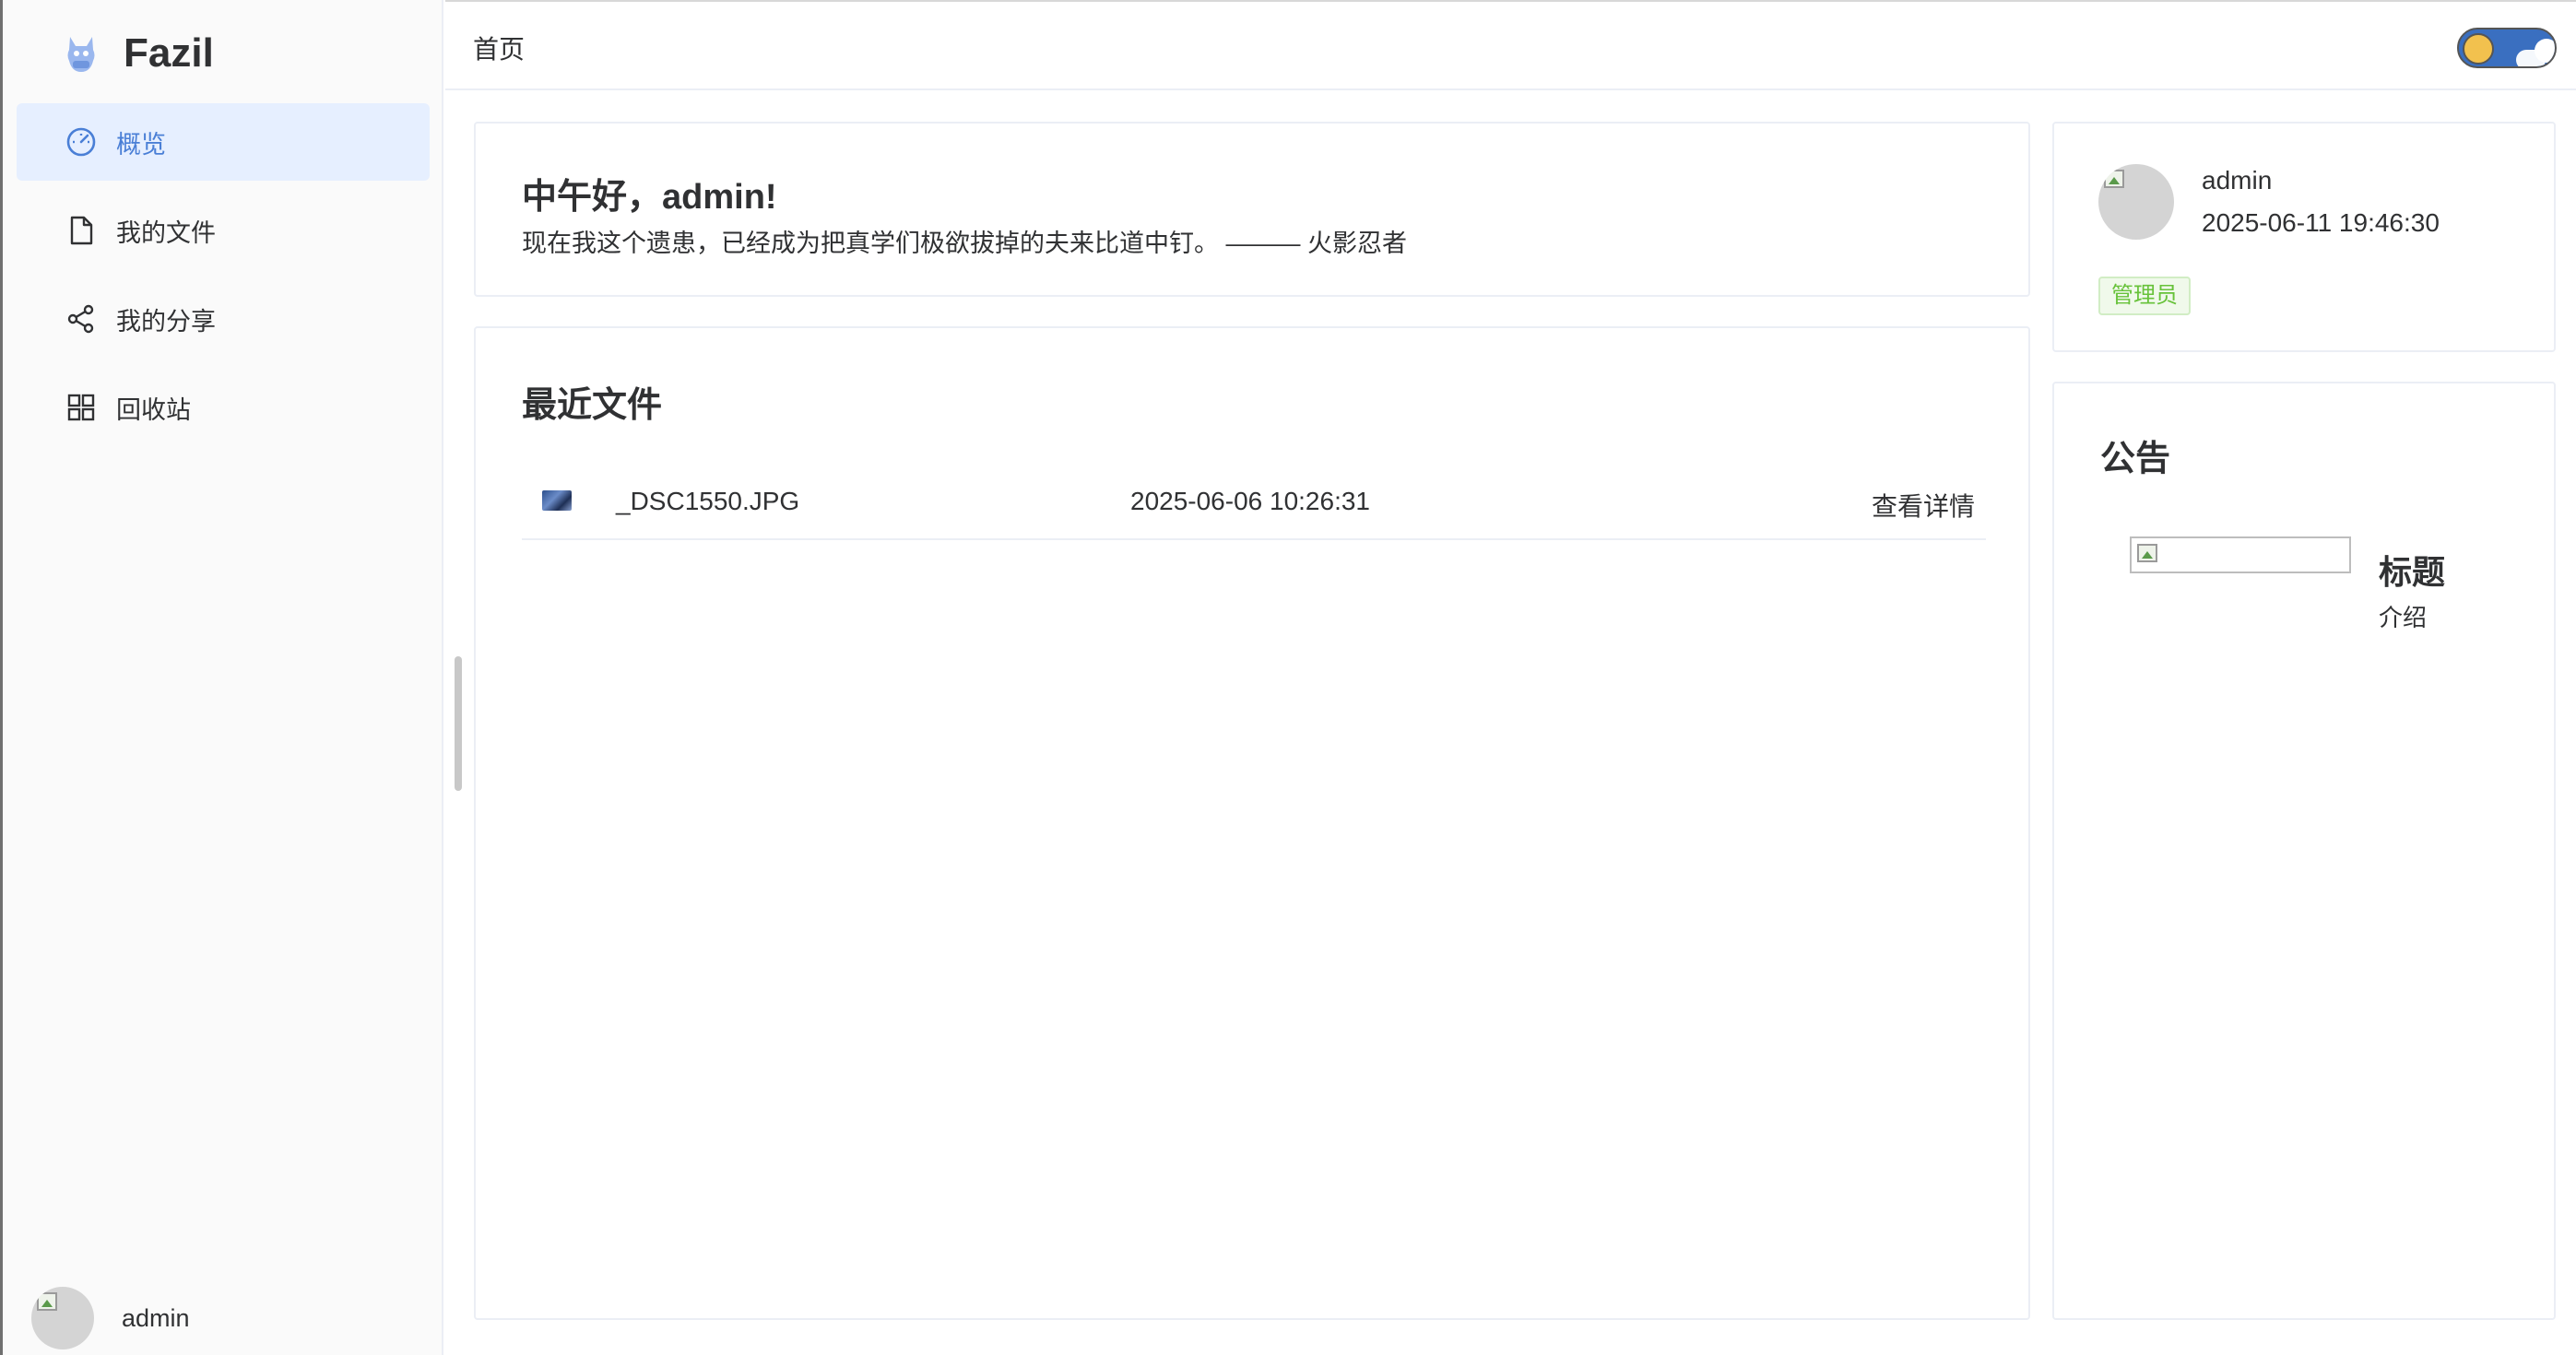 Image resolution: width=2576 pixels, height=1355 pixels. I want to click on view-details-link: 查看详情, so click(1923, 506).